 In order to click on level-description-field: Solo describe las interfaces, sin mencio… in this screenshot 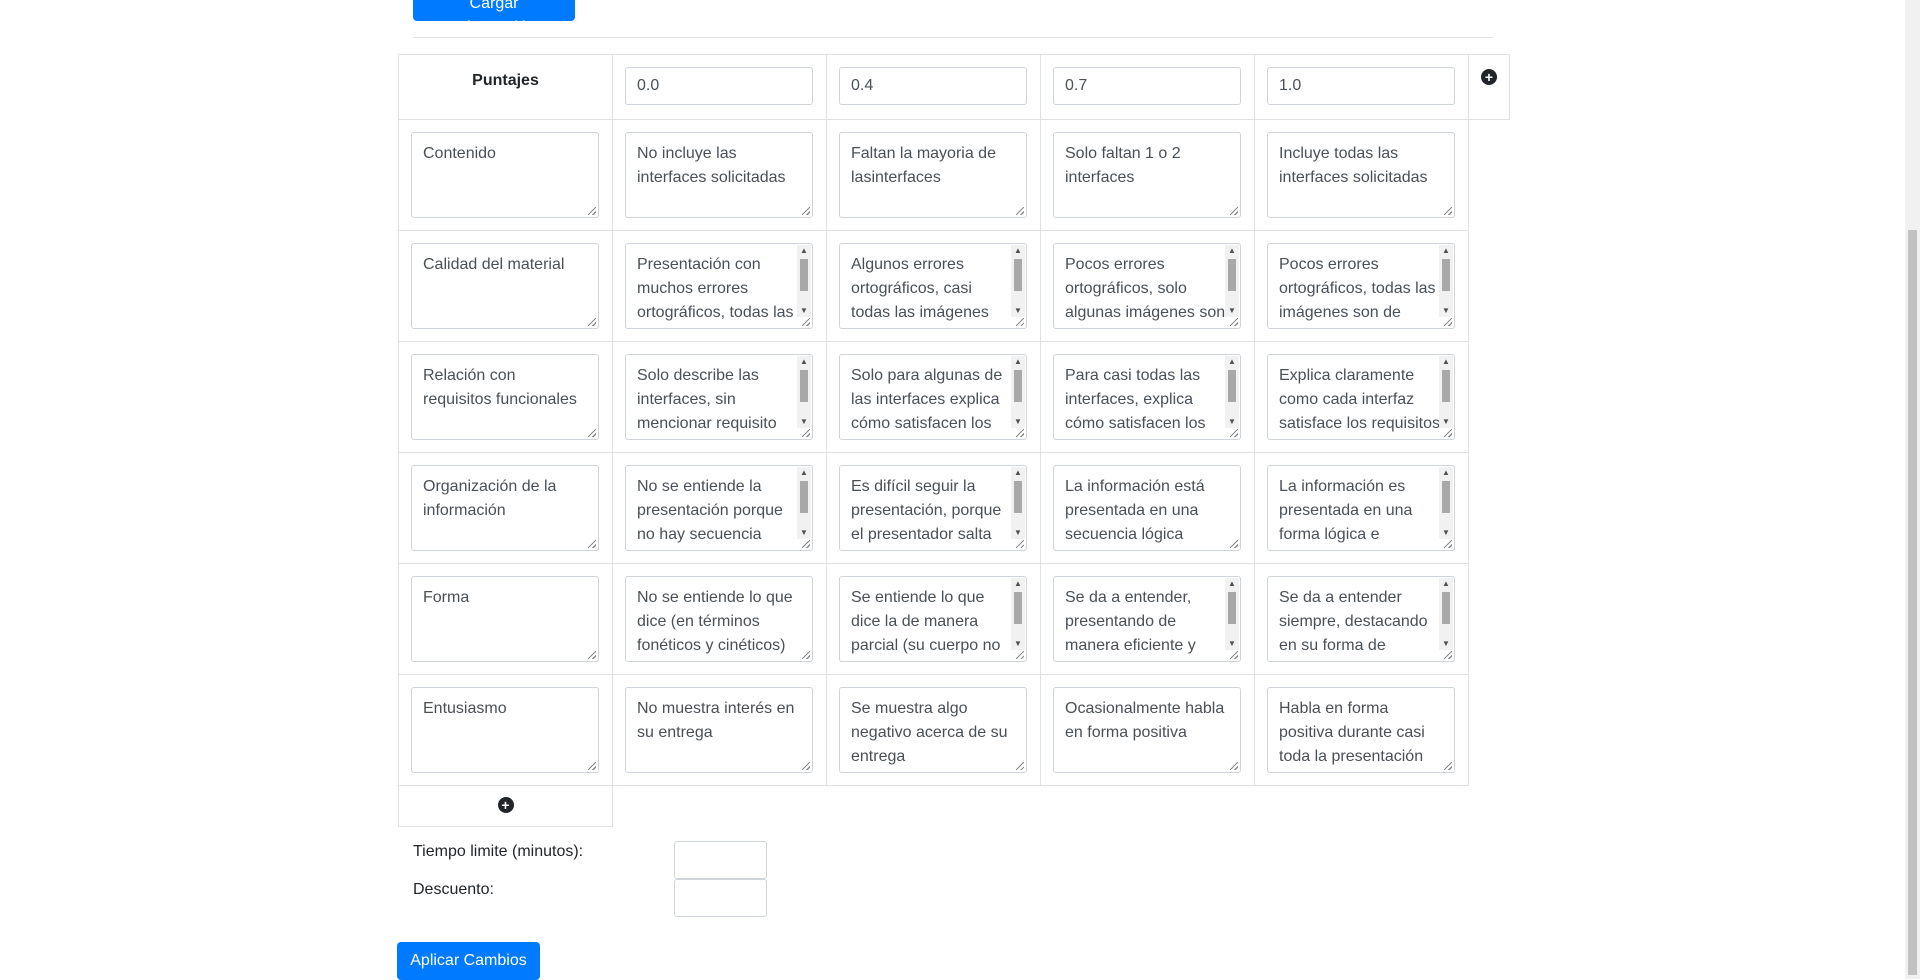, I will do `click(719, 397)`.